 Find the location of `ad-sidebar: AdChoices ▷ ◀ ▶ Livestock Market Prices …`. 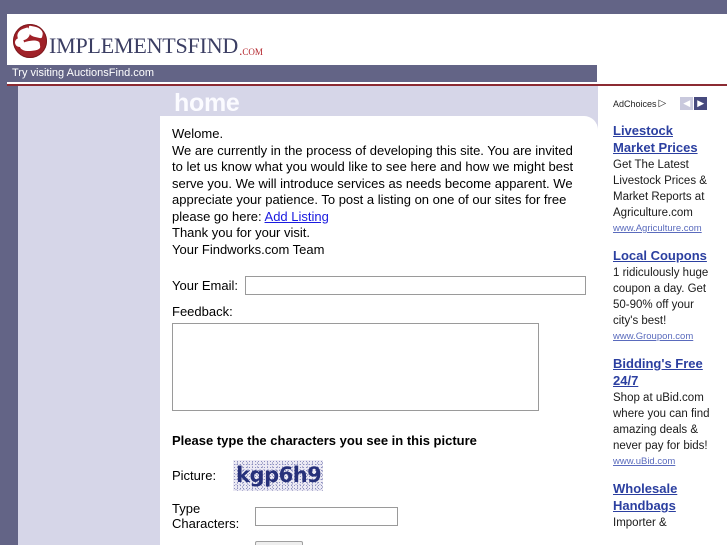

ad-sidebar: AdChoices ▷ ◀ ▶ Livestock Market Prices … is located at coordinates (665, 320).